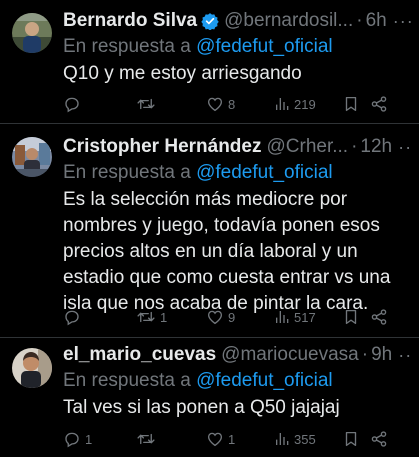 This screenshot has height=457, width=419. Describe the element at coordinates (381, 355) in the screenshot. I see `timestamp: 9h` at that location.